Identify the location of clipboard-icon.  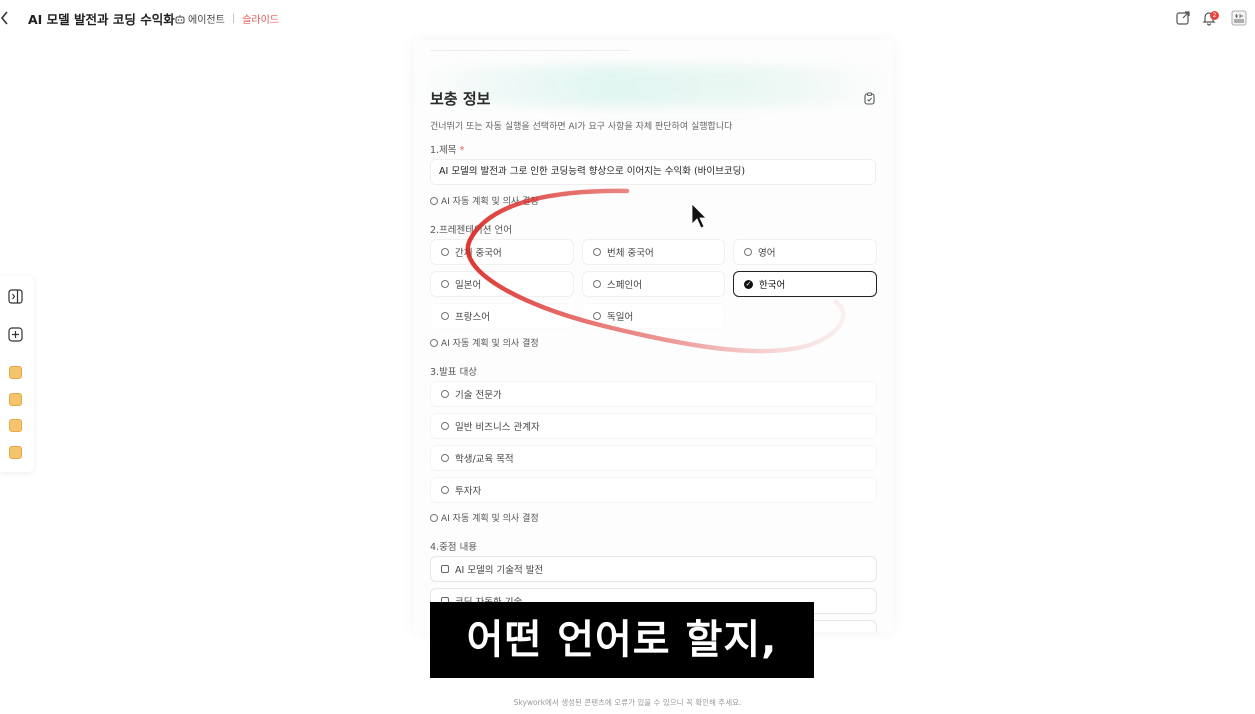
(869, 98).